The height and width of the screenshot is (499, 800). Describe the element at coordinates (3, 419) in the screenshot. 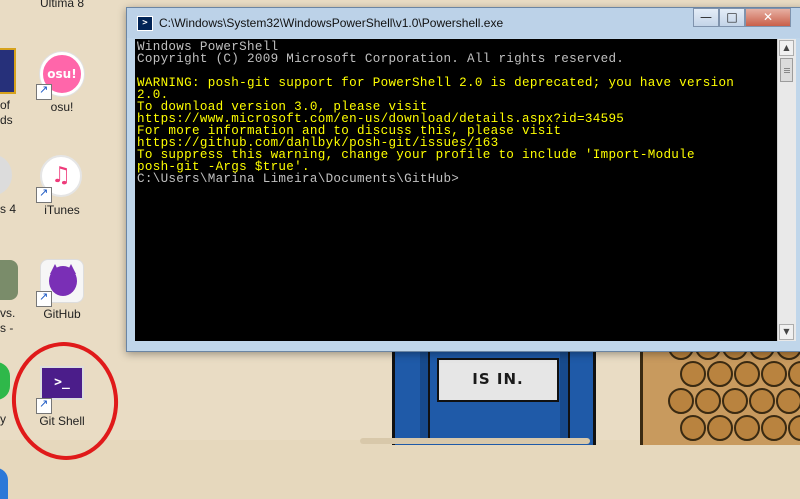

I see `partial-icon-label: y` at that location.